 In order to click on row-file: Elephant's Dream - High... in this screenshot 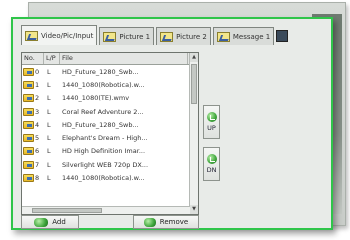, I will do `click(105, 138)`.